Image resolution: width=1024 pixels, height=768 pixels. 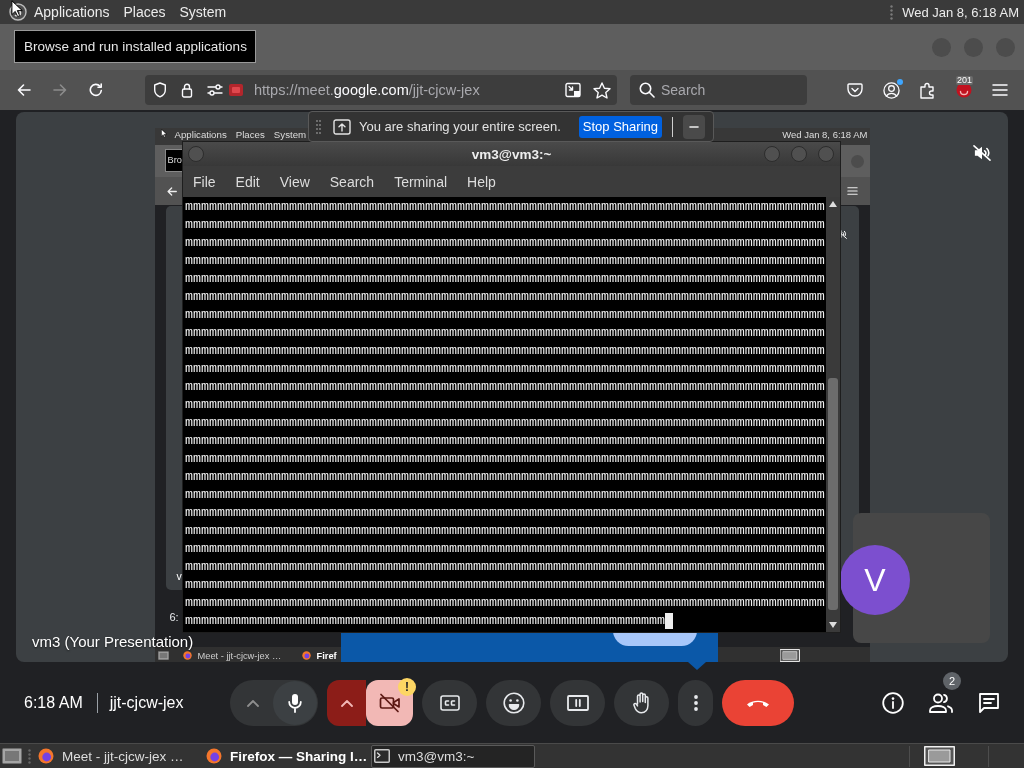 What do you see at coordinates (113, 642) in the screenshot?
I see `presentation-label: vm3 (Your Presentation)` at bounding box center [113, 642].